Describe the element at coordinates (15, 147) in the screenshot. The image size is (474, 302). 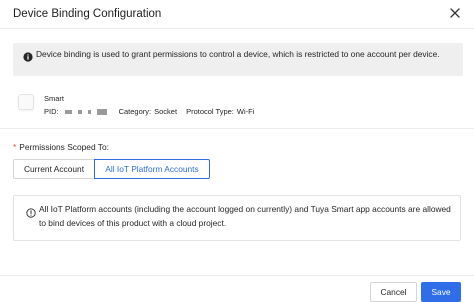
I see `required-mark: *` at that location.